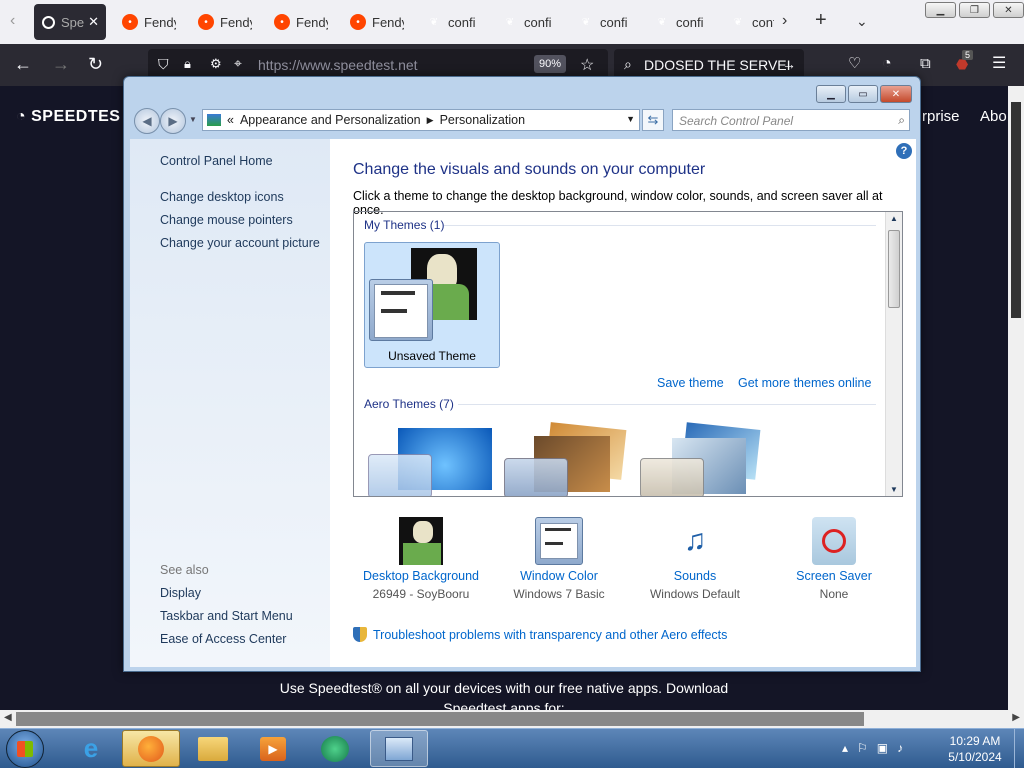  Describe the element at coordinates (667, 404) in the screenshot. I see `divider` at that location.